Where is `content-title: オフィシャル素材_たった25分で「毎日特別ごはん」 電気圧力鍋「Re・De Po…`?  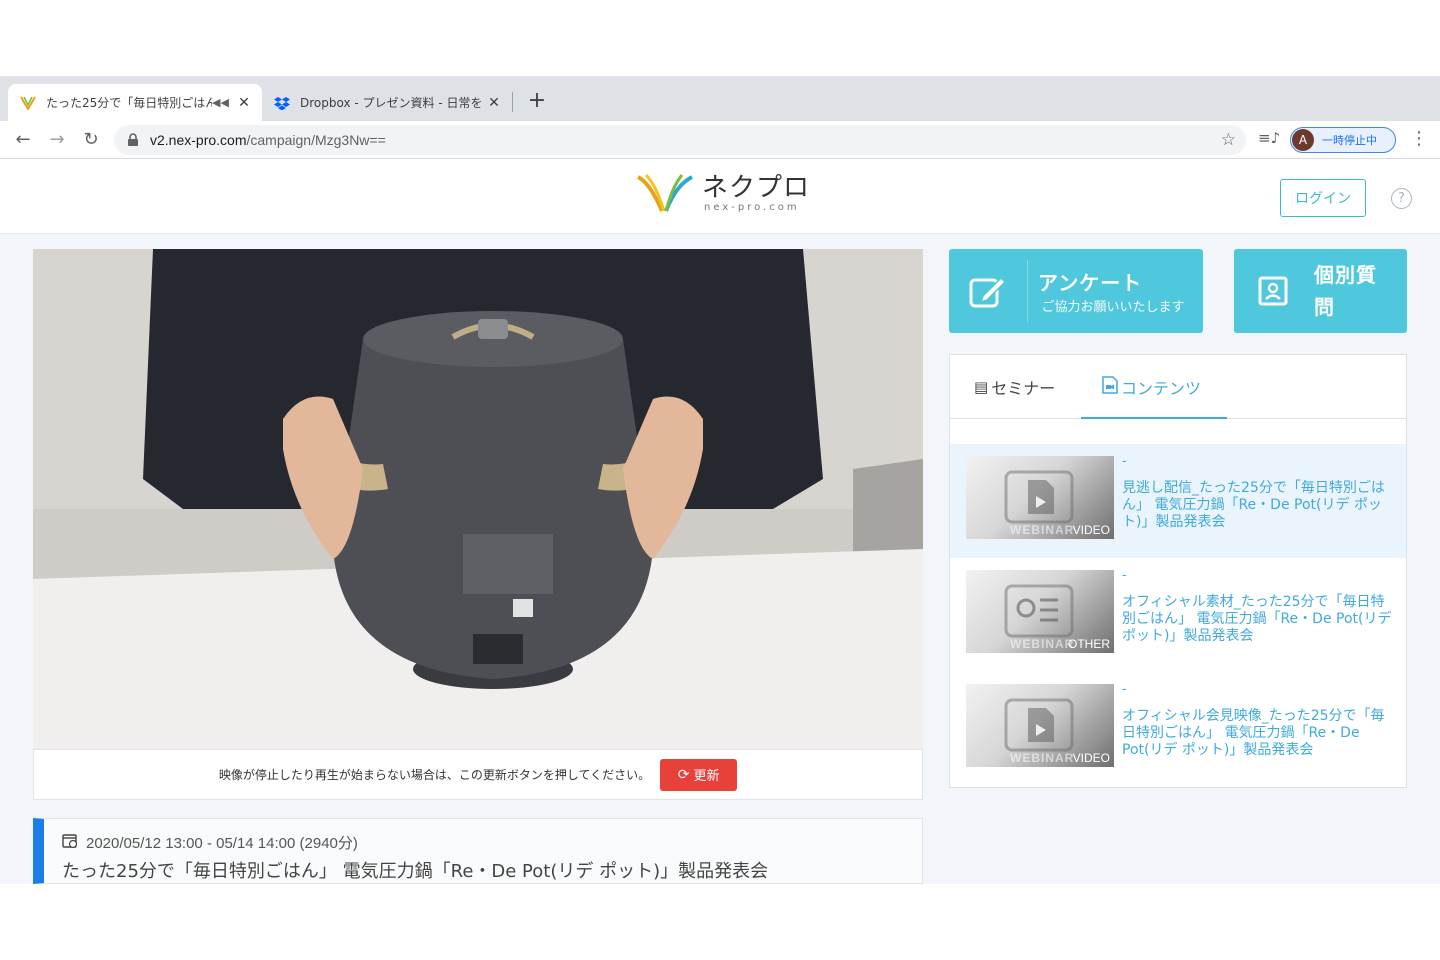
content-title: オフィシャル素材_たった25分で「毎日特別ごはん」 電気圧力鍋「Re・De Po… is located at coordinates (1257, 619).